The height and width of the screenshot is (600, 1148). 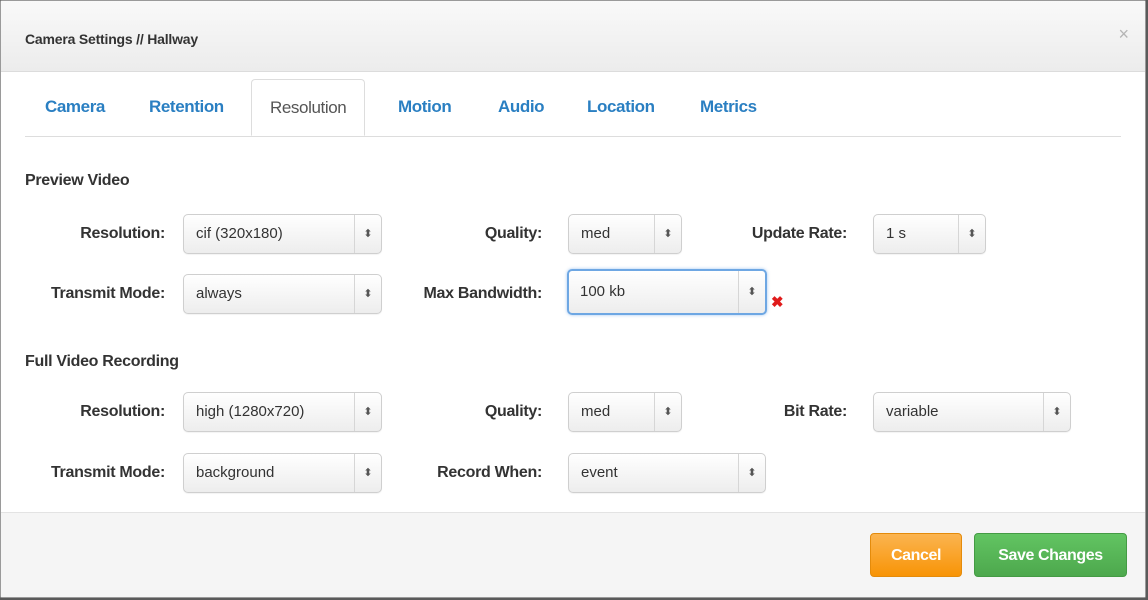 What do you see at coordinates (75, 107) in the screenshot?
I see `tab-camera: Camera` at bounding box center [75, 107].